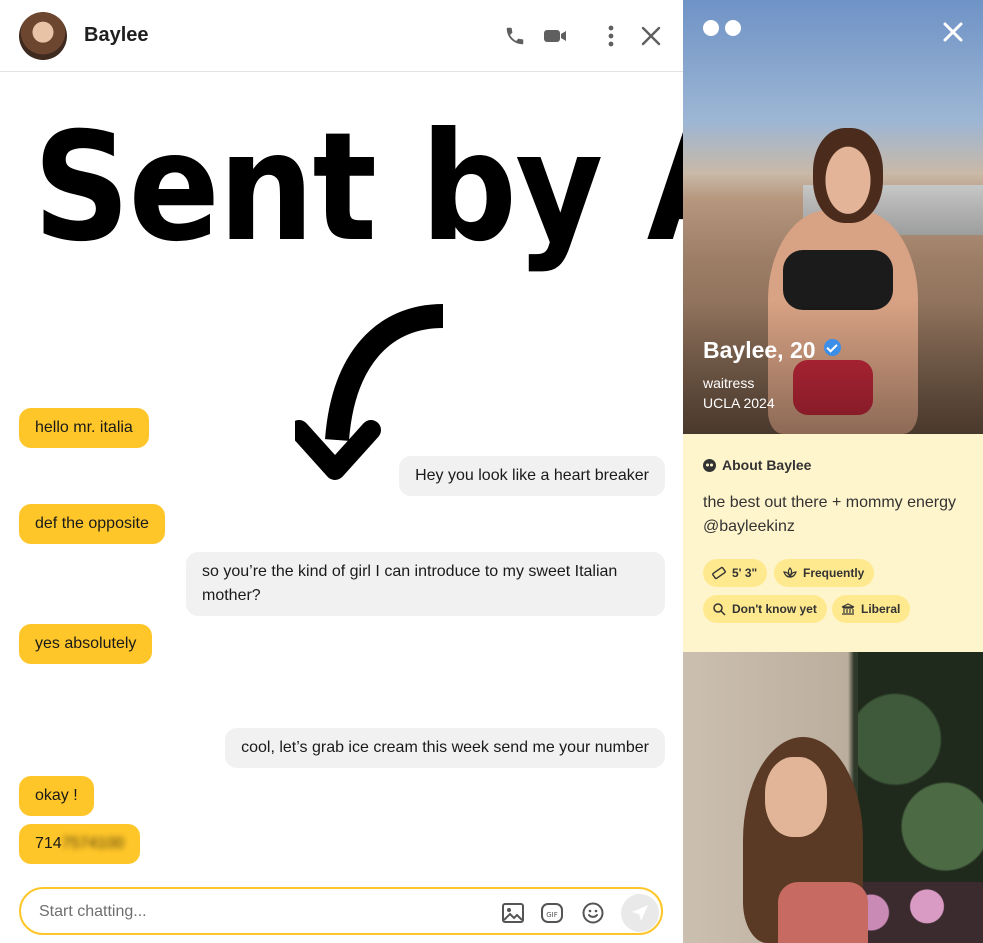  What do you see at coordinates (824, 573) in the screenshot?
I see `chip-exercise: Frequently` at bounding box center [824, 573].